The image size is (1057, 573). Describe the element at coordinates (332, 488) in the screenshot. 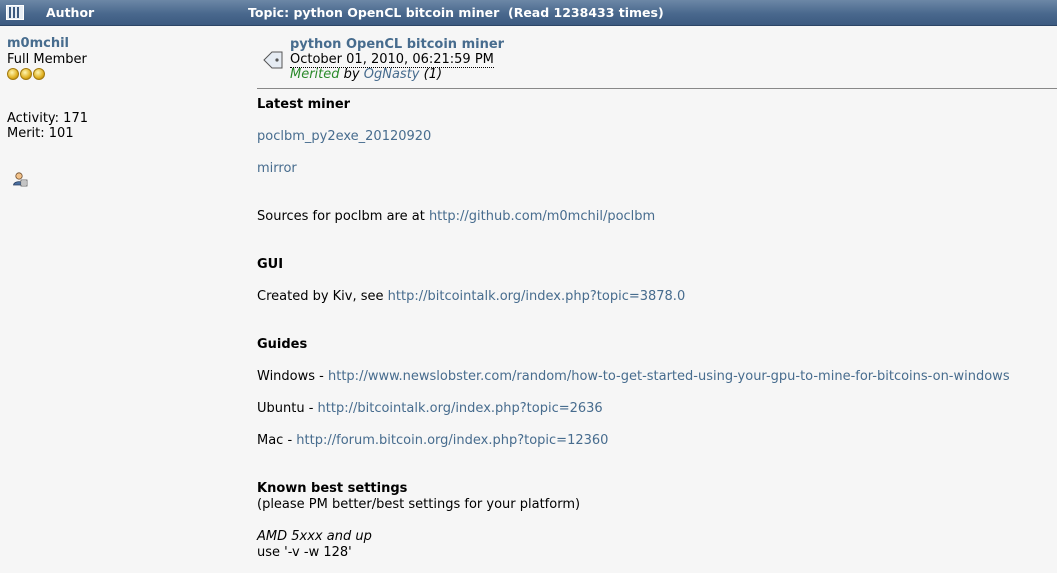

I see `heading-known-best-settings: Known best settings` at that location.